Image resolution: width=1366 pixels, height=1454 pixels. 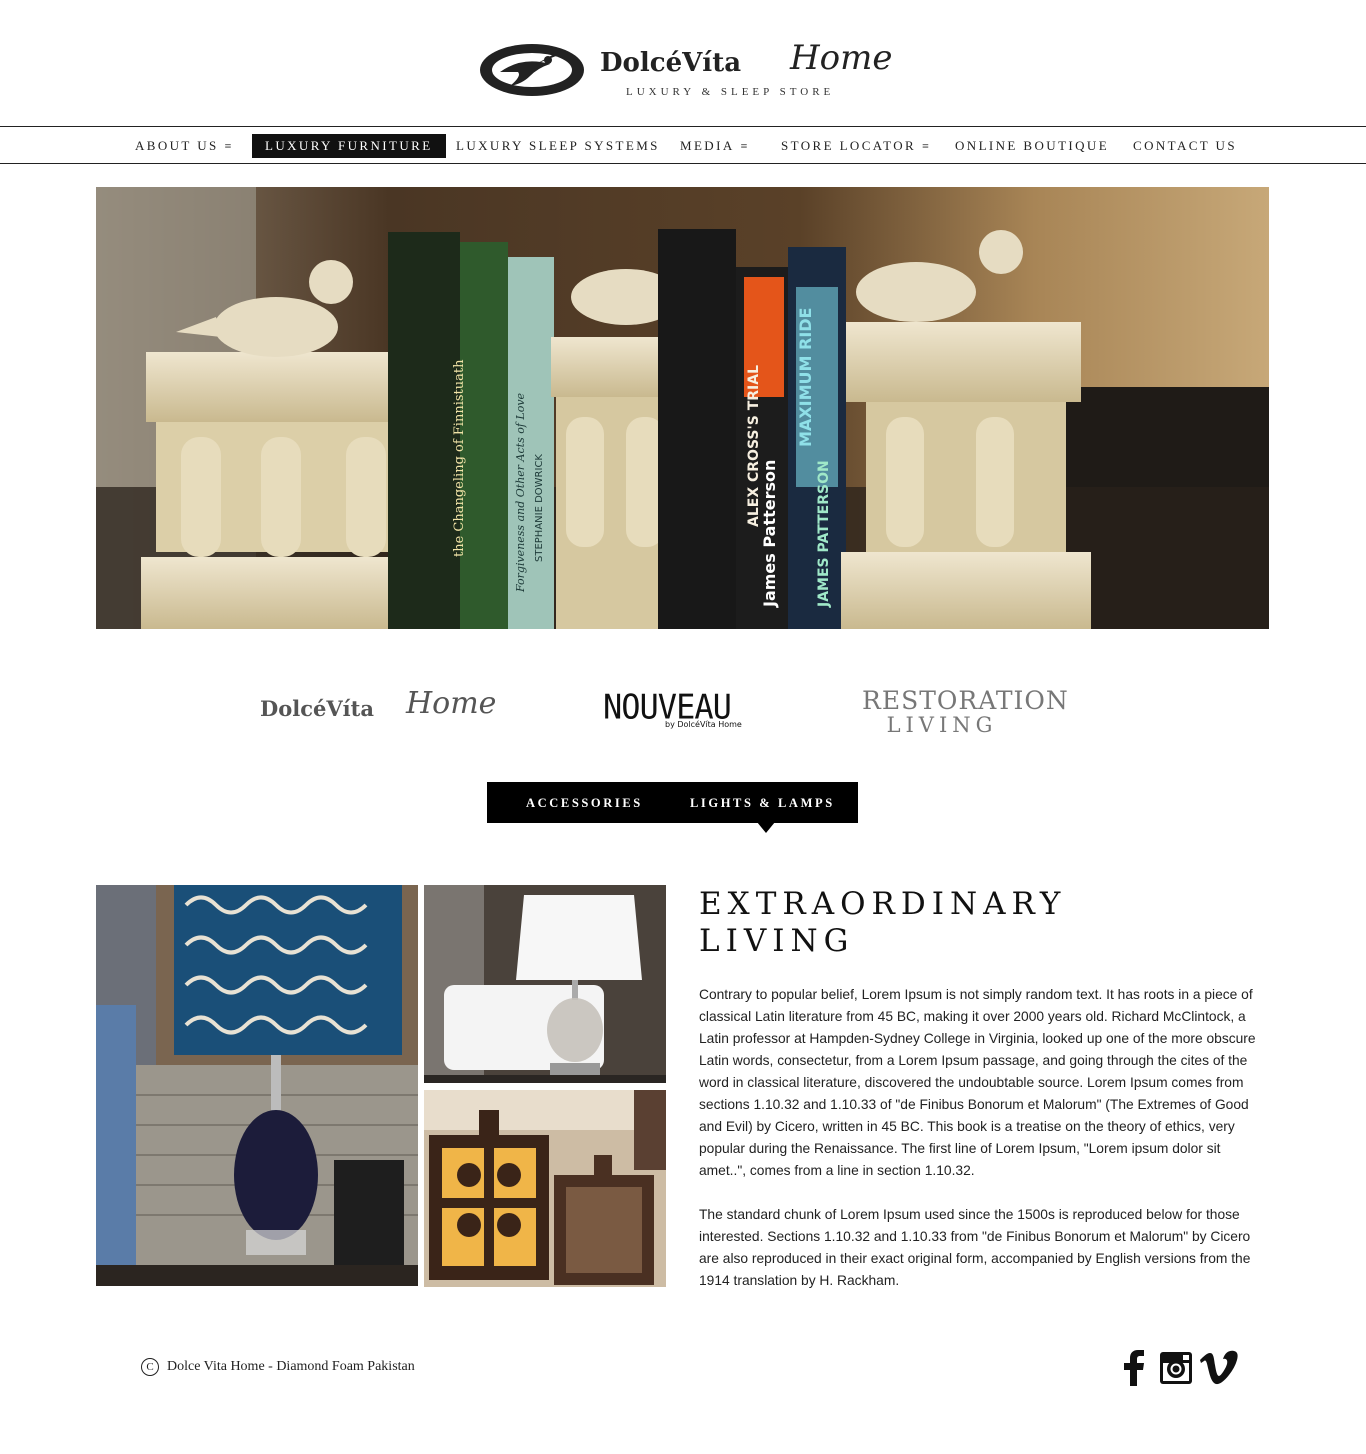 I want to click on nav-label: STORE LOCATOR, so click(x=849, y=145).